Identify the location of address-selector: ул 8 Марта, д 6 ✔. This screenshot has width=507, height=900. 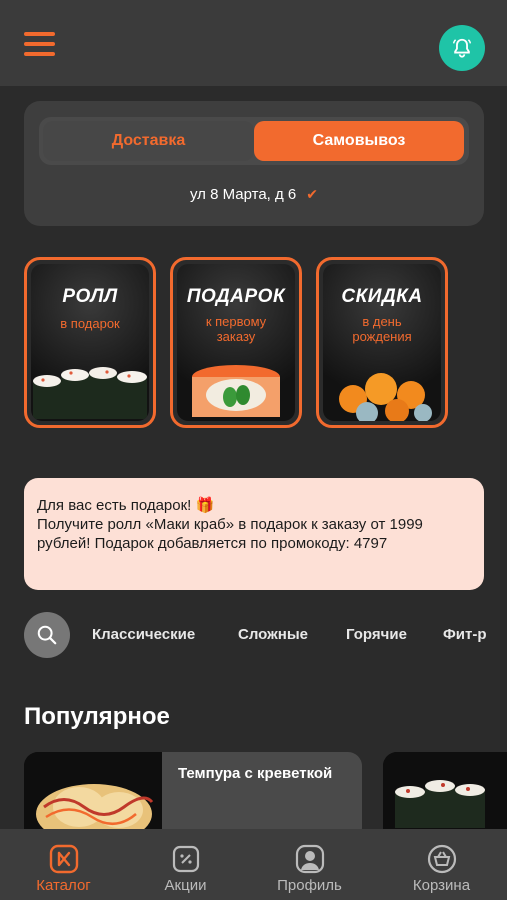
(254, 194).